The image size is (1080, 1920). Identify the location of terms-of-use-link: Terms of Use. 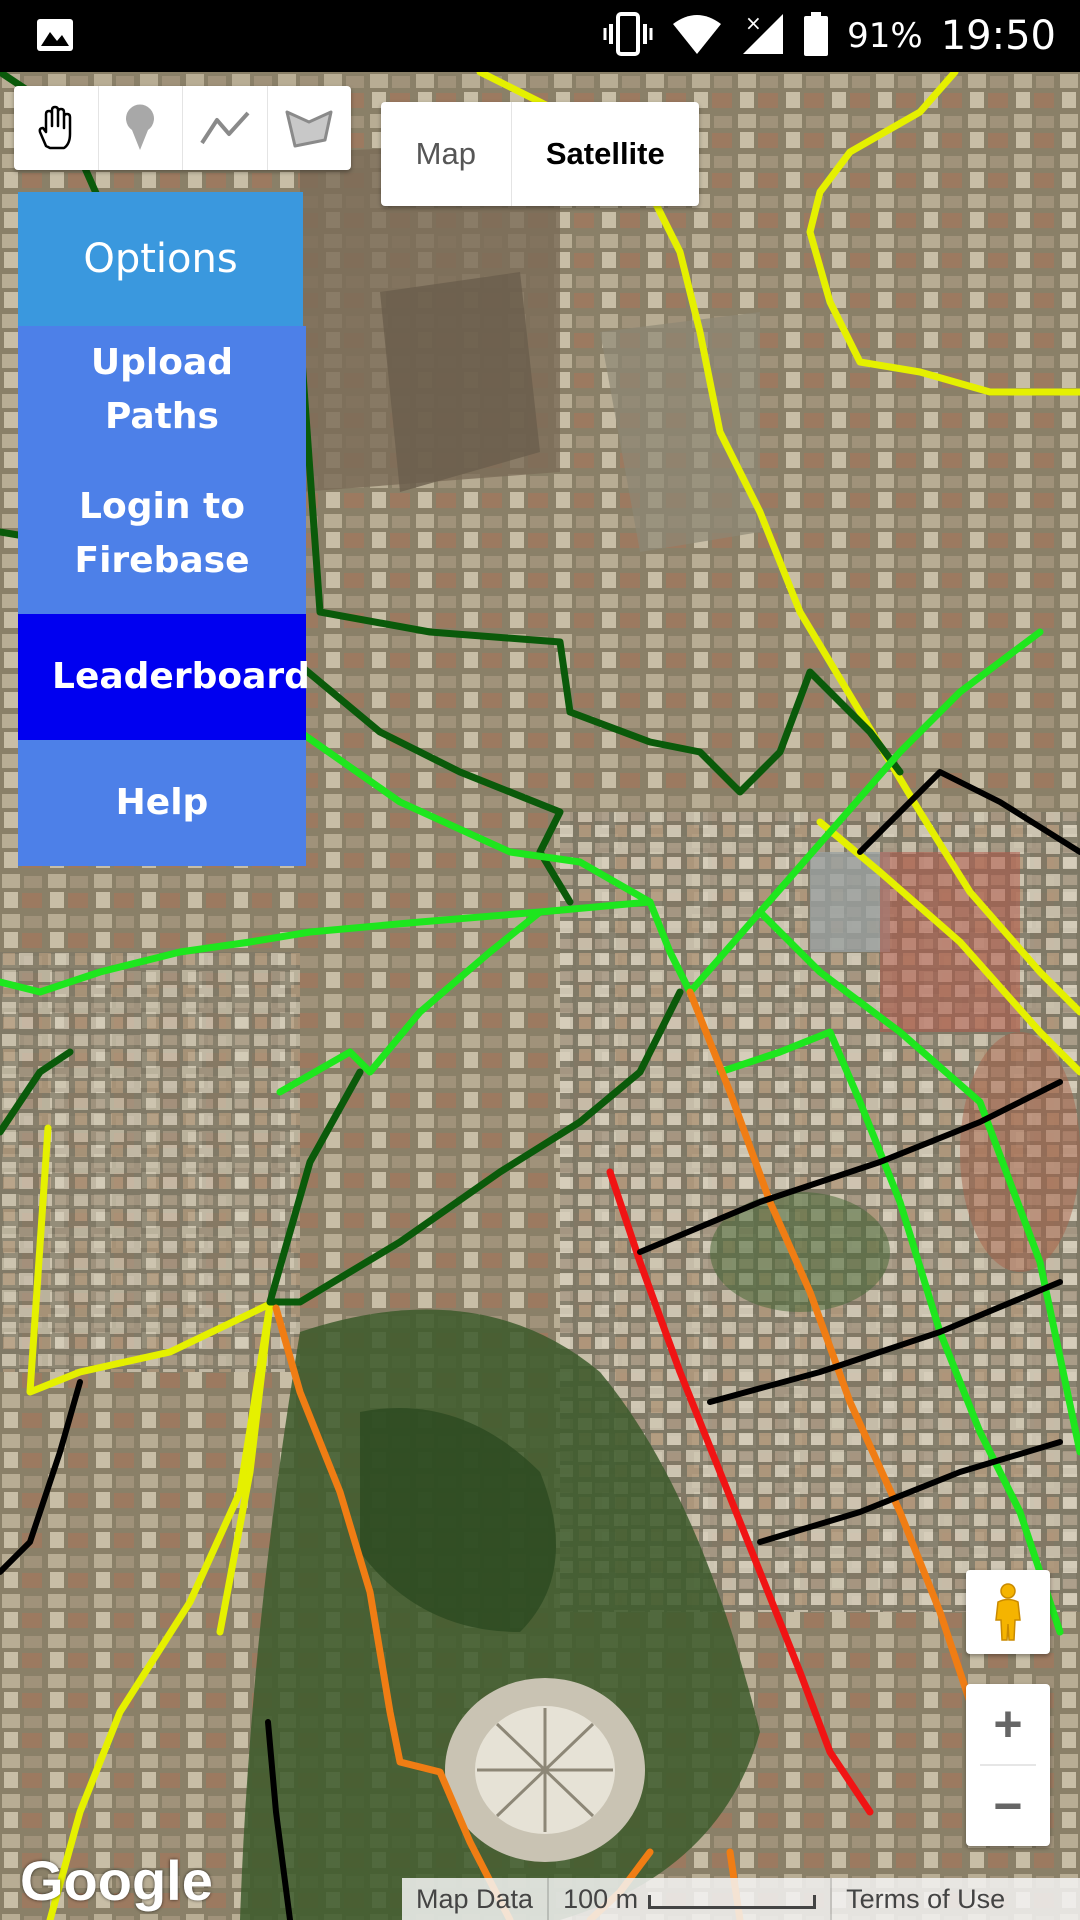
(956, 1899).